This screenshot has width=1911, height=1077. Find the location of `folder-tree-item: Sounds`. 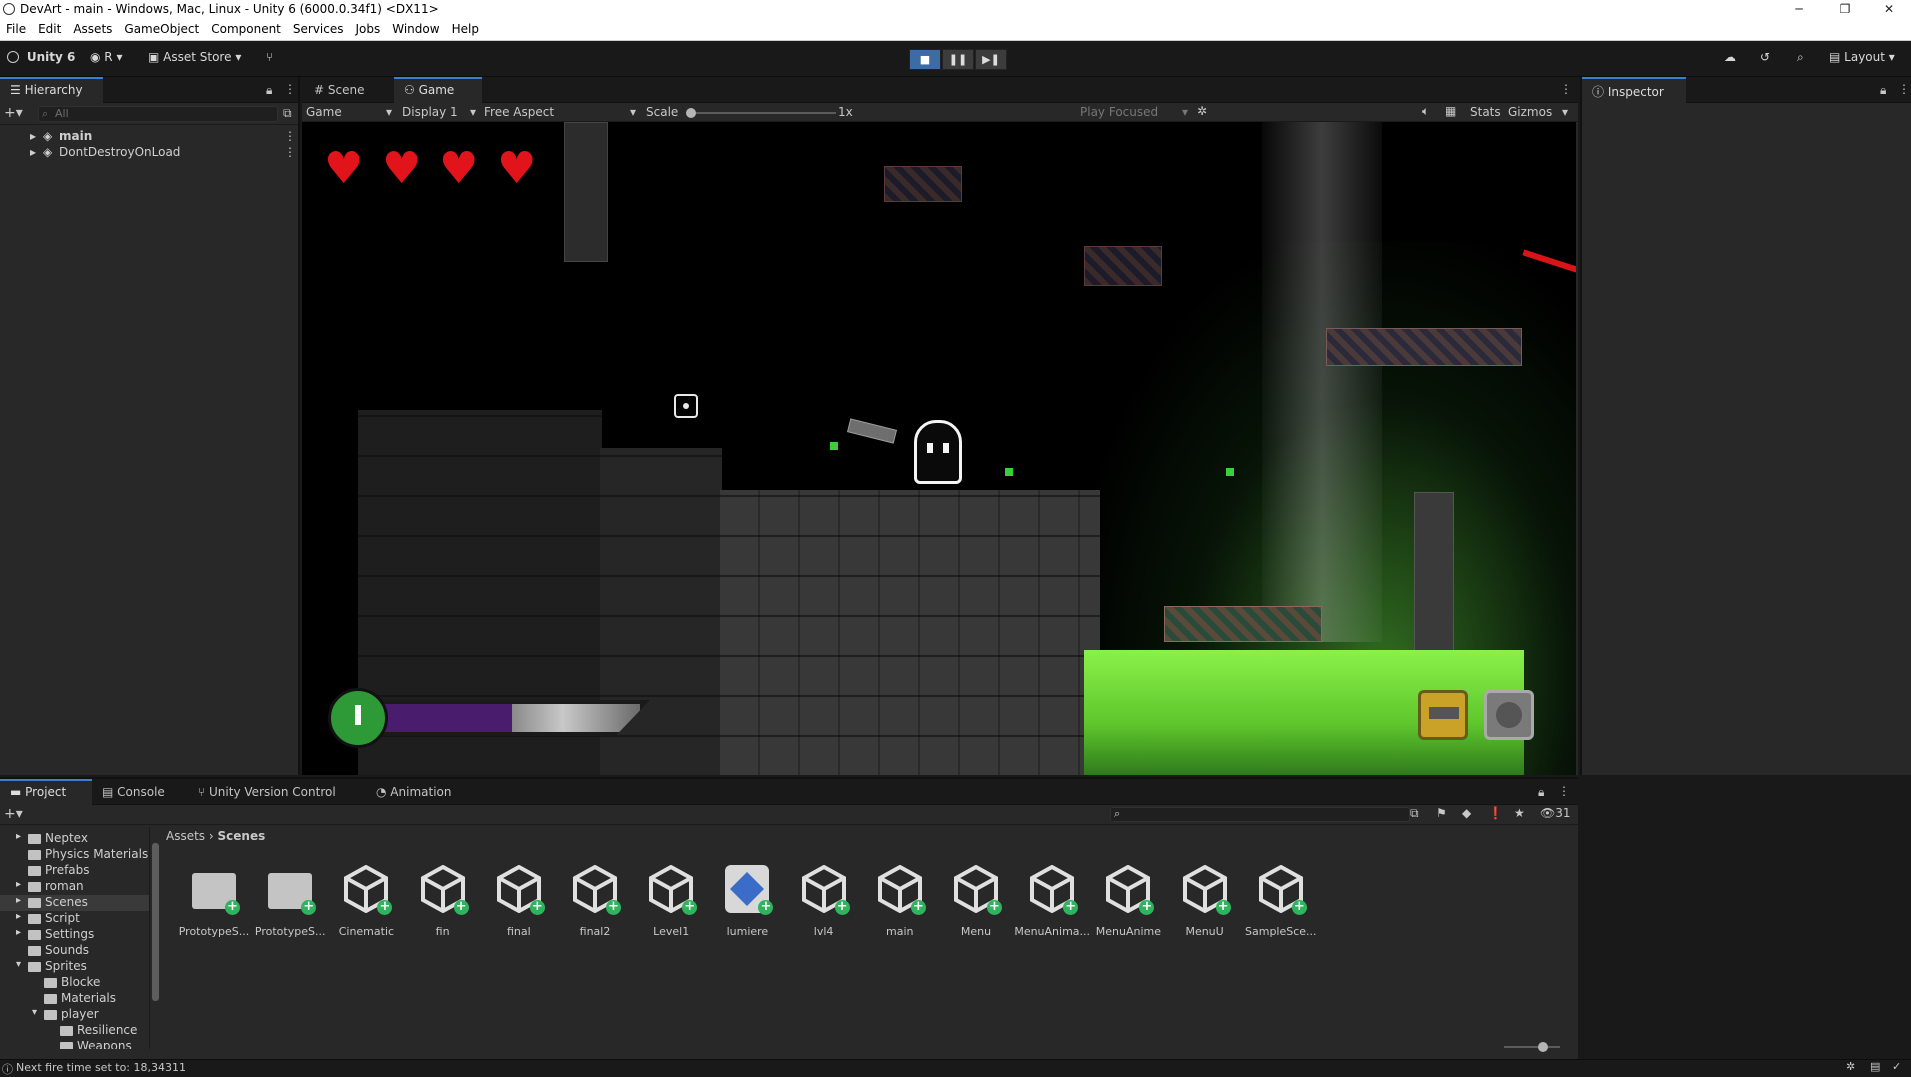

folder-tree-item: Sounds is located at coordinates (74, 951).